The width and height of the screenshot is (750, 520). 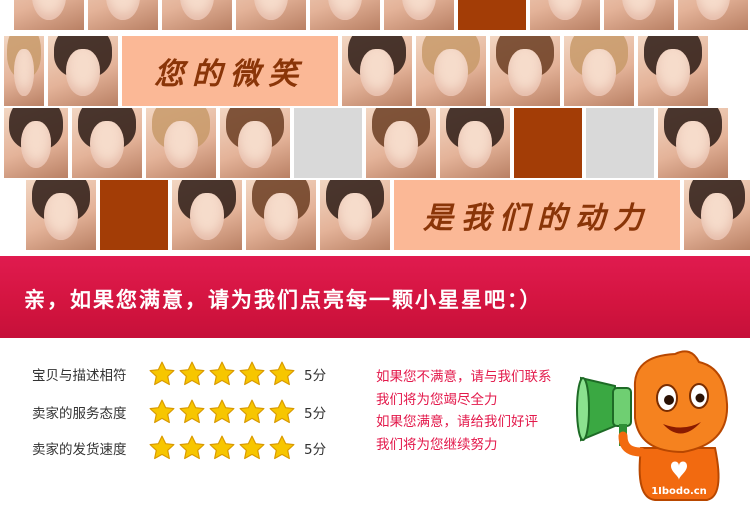 What do you see at coordinates (537, 218) in the screenshot?
I see `slogan-text: 是我们的动力` at bounding box center [537, 218].